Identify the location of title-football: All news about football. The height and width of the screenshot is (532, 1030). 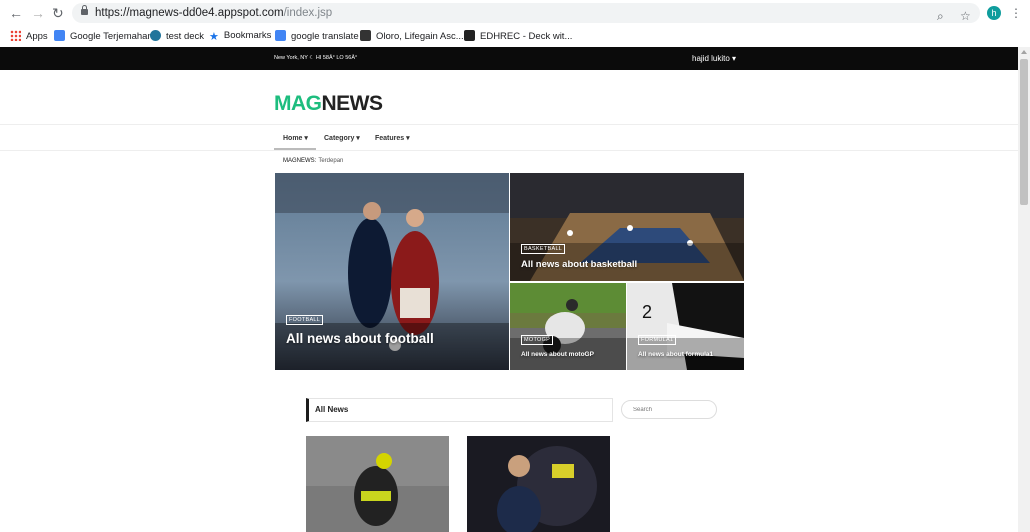
(360, 338).